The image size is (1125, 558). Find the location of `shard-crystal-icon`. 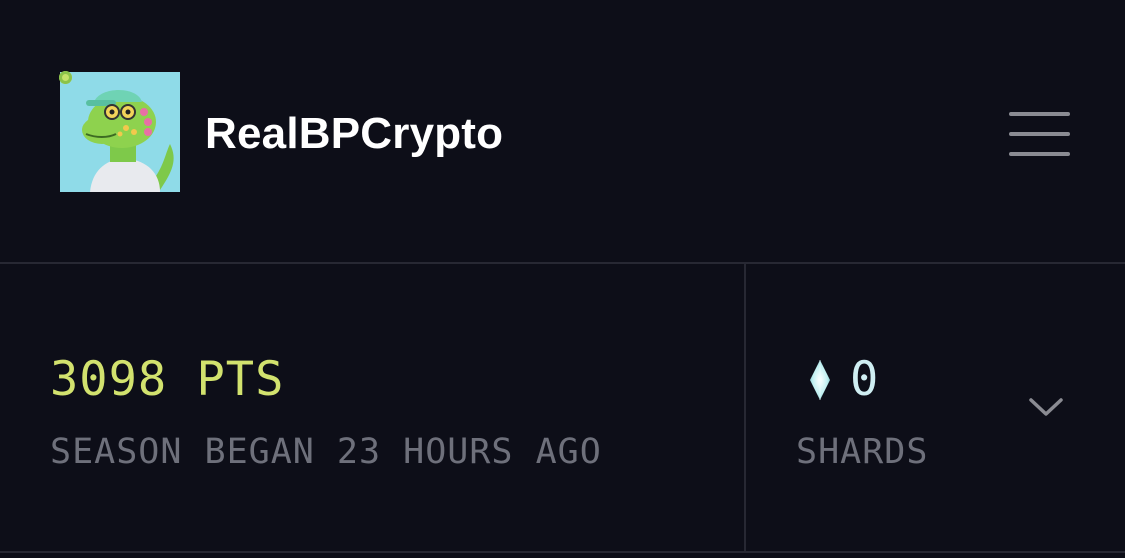

shard-crystal-icon is located at coordinates (820, 380).